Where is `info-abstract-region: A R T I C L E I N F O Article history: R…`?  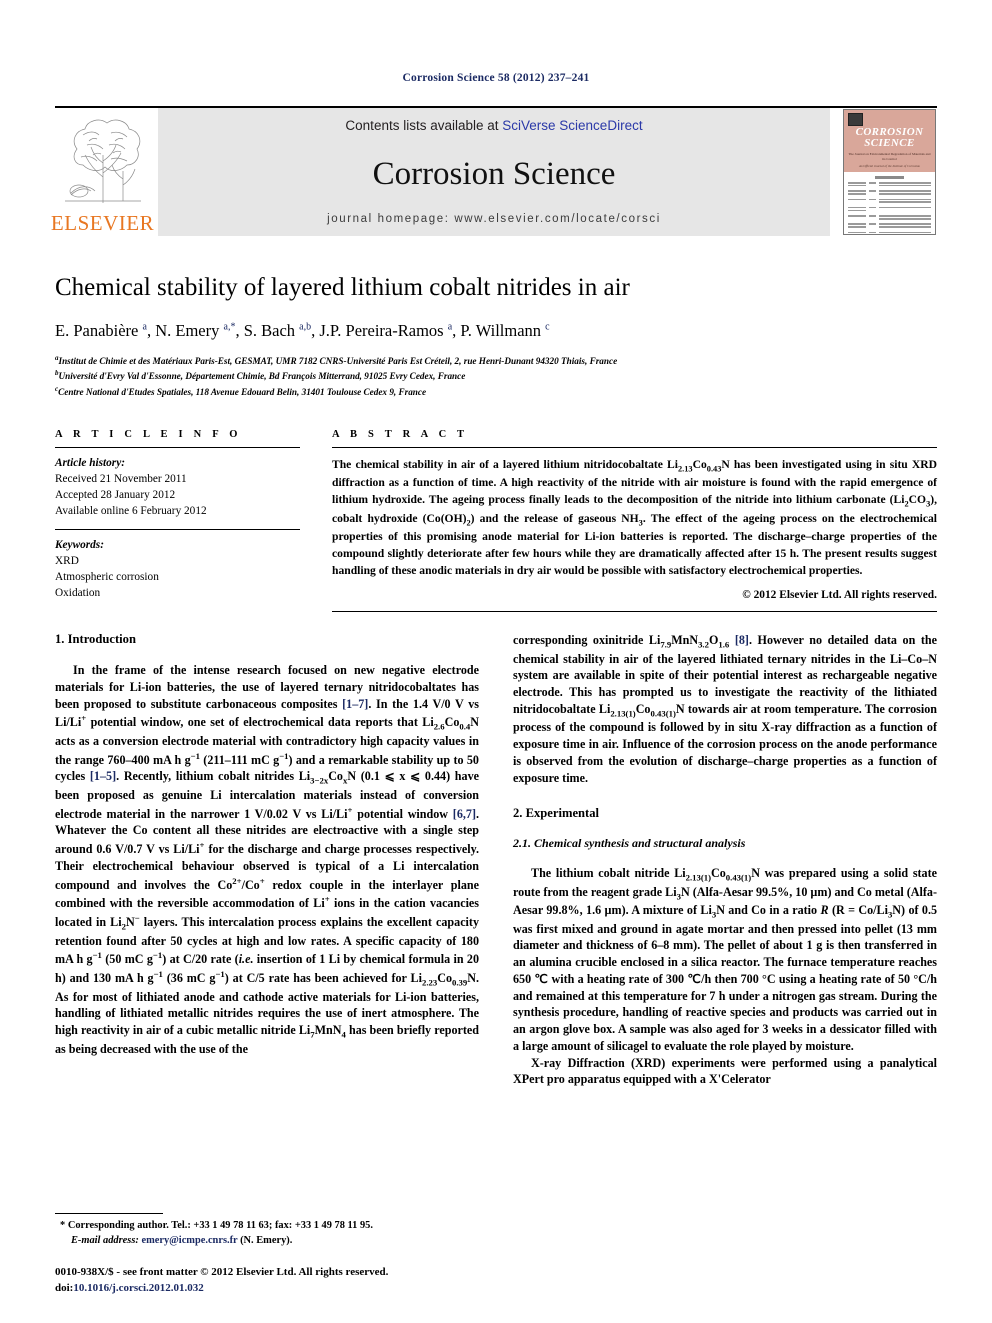
info-abstract-region: A R T I C L E I N F O Article history: R… is located at coordinates (496, 520).